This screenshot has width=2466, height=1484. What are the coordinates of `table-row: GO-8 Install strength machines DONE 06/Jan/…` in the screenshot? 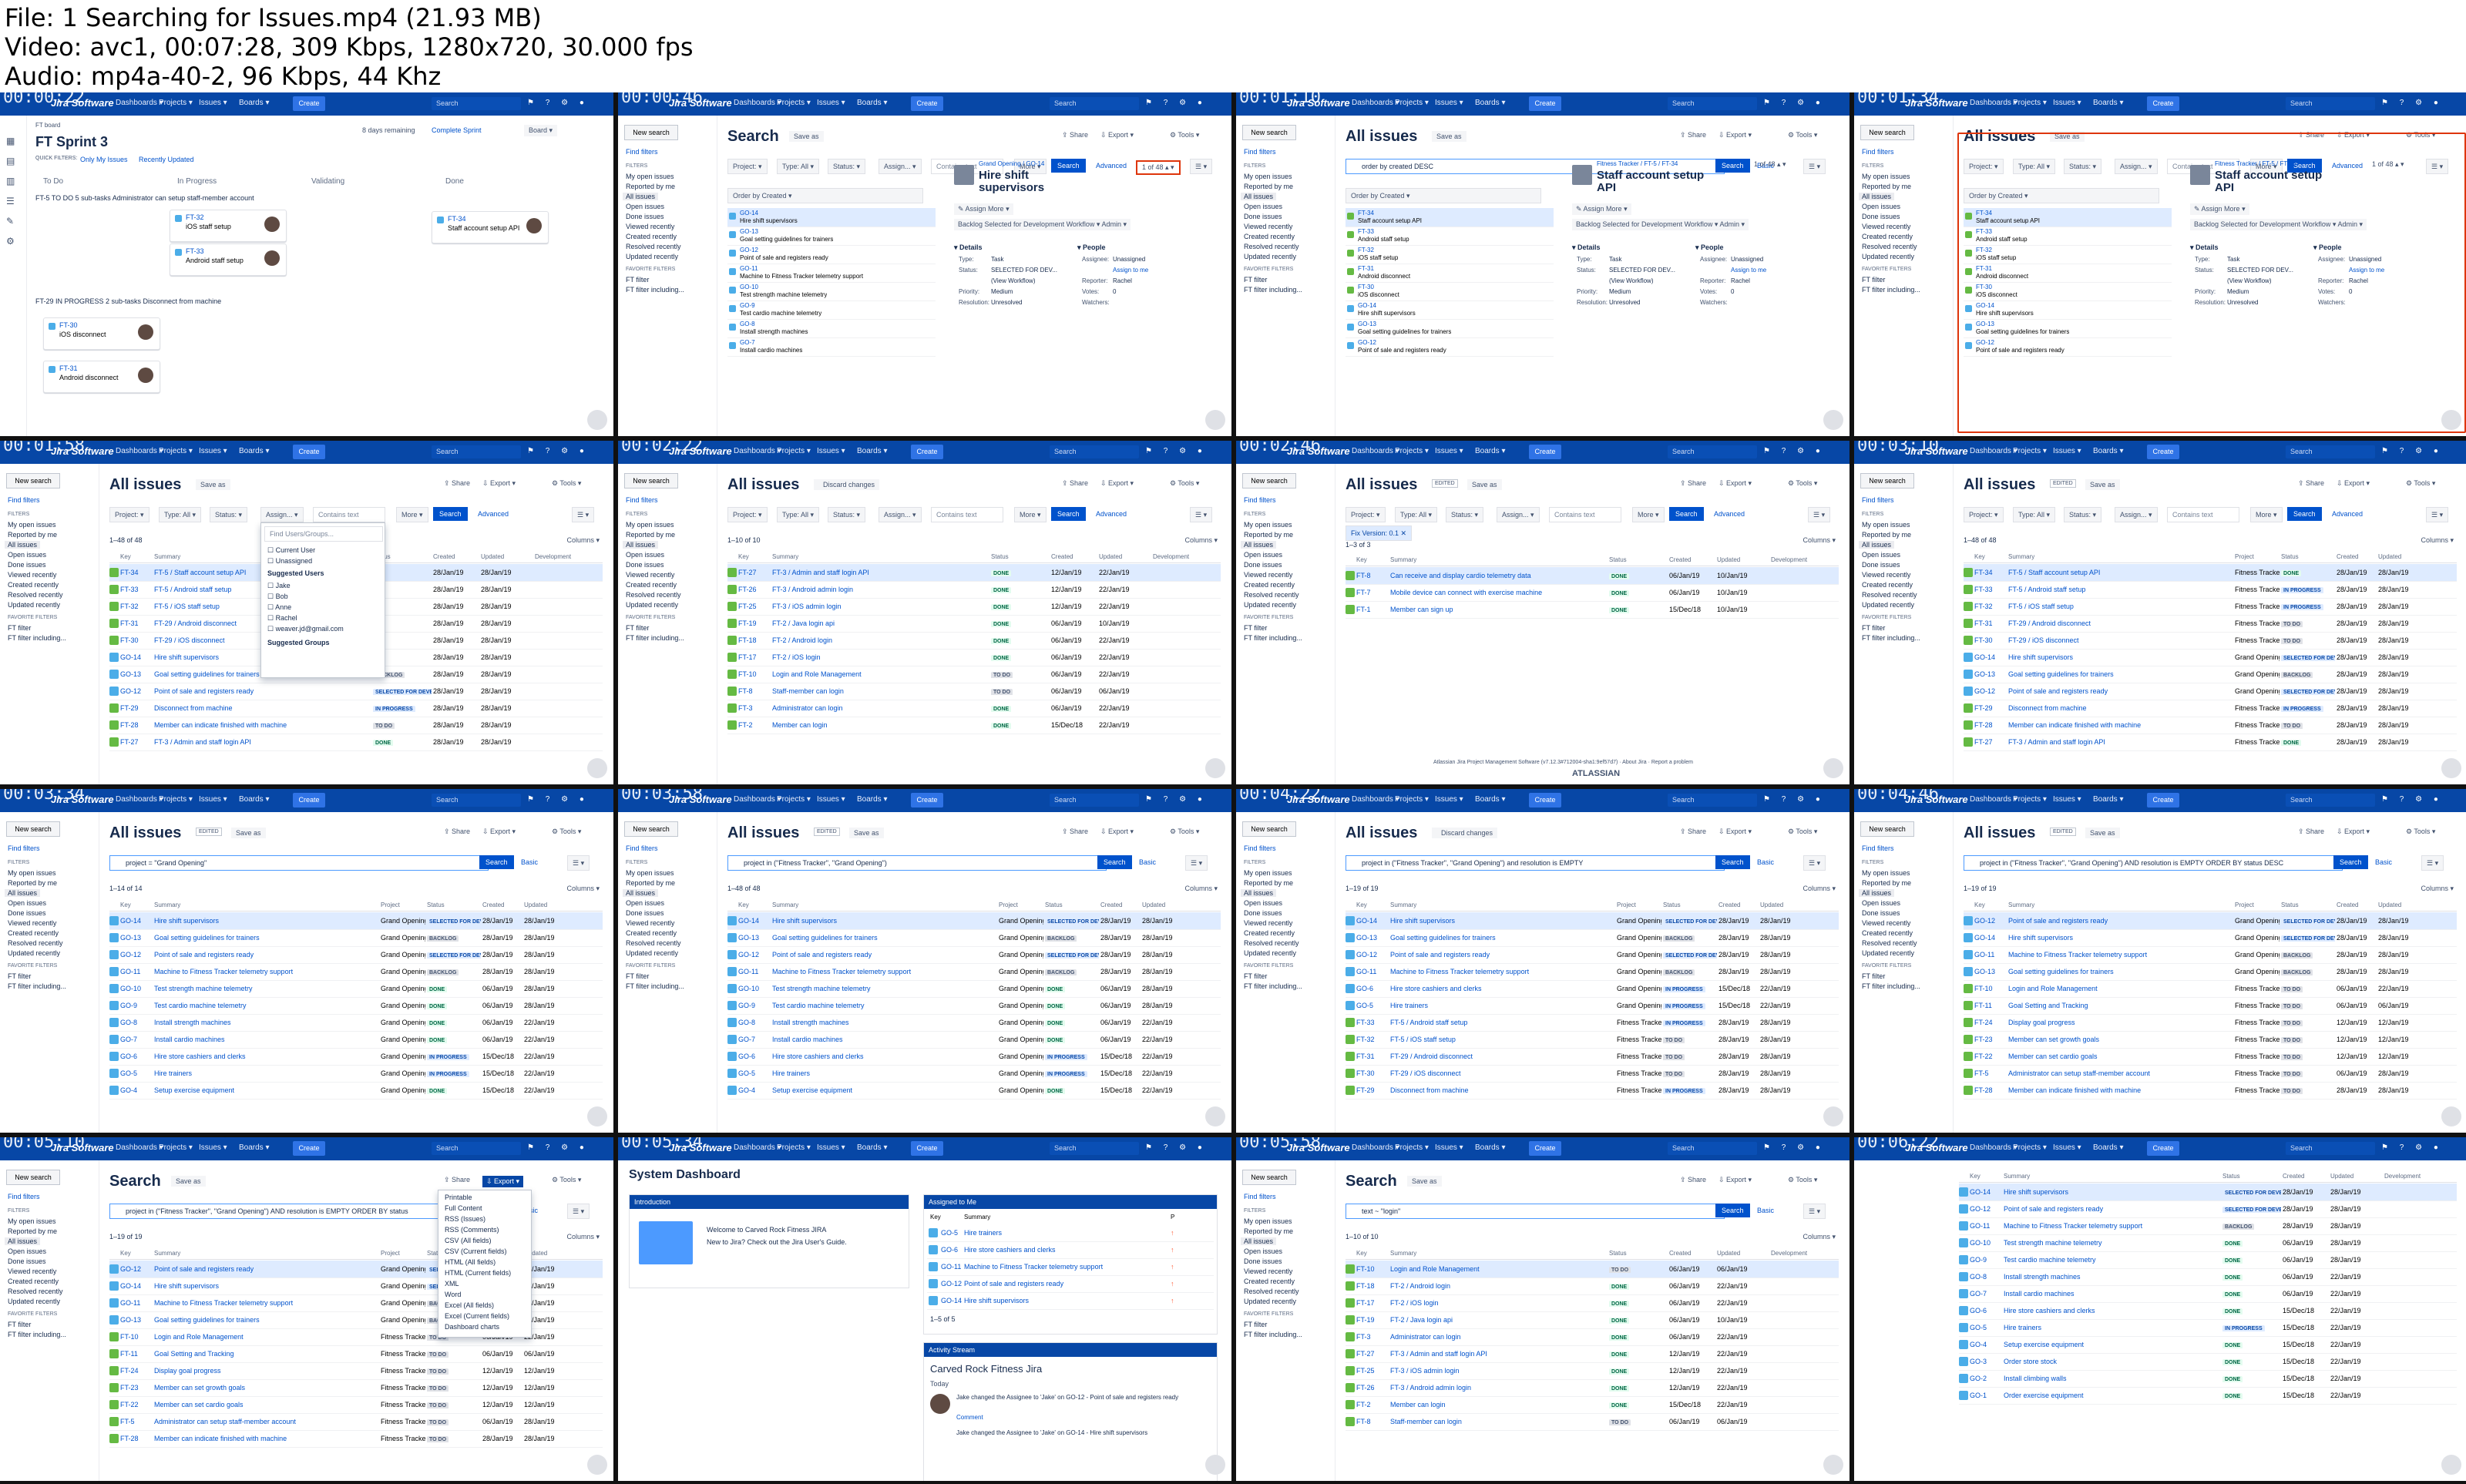 It's located at (2208, 1277).